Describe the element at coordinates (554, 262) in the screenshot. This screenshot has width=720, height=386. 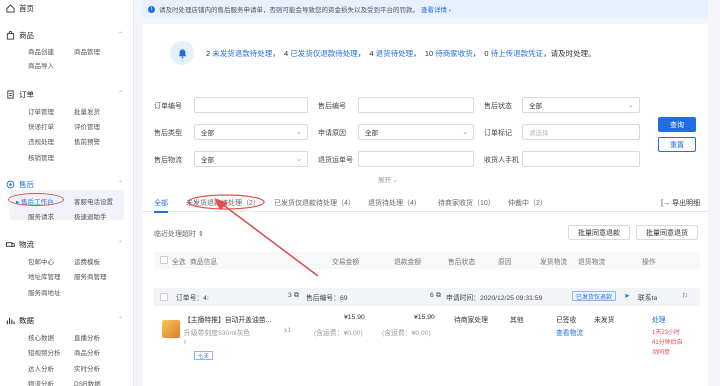
I see `th-ship-logistics: 发货物流` at that location.